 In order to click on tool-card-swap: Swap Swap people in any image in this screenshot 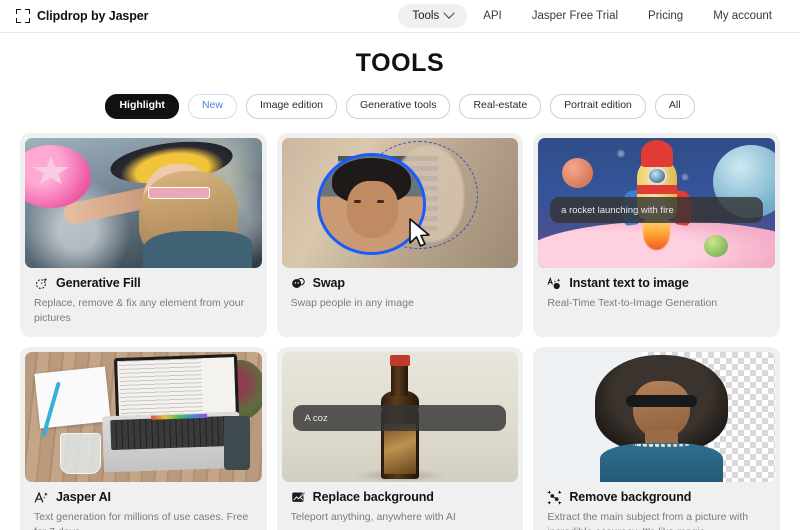, I will do `click(400, 234)`.